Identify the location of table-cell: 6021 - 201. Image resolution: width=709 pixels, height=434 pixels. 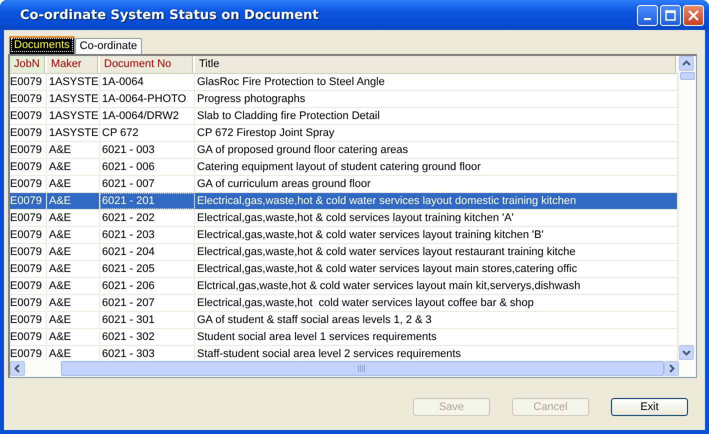
(147, 201).